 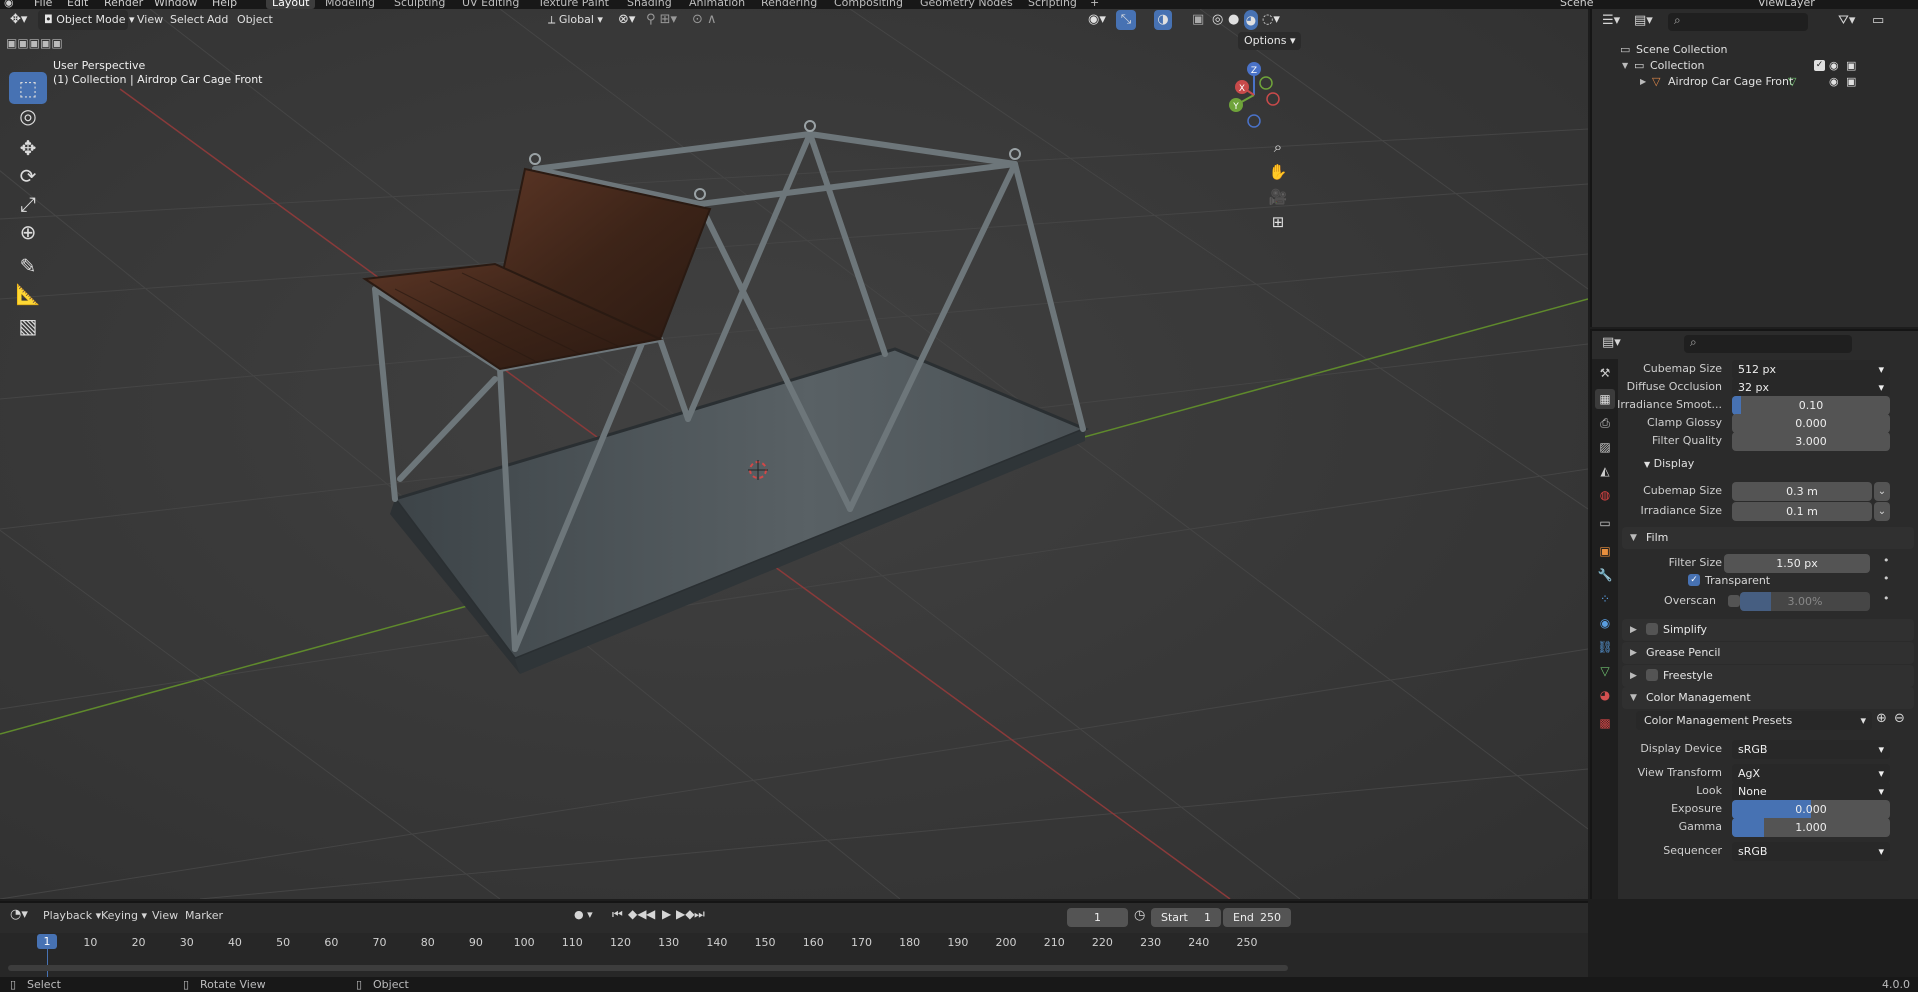 What do you see at coordinates (1768, 698) in the screenshot?
I see `color-management-section-header: ▼ Color Management` at bounding box center [1768, 698].